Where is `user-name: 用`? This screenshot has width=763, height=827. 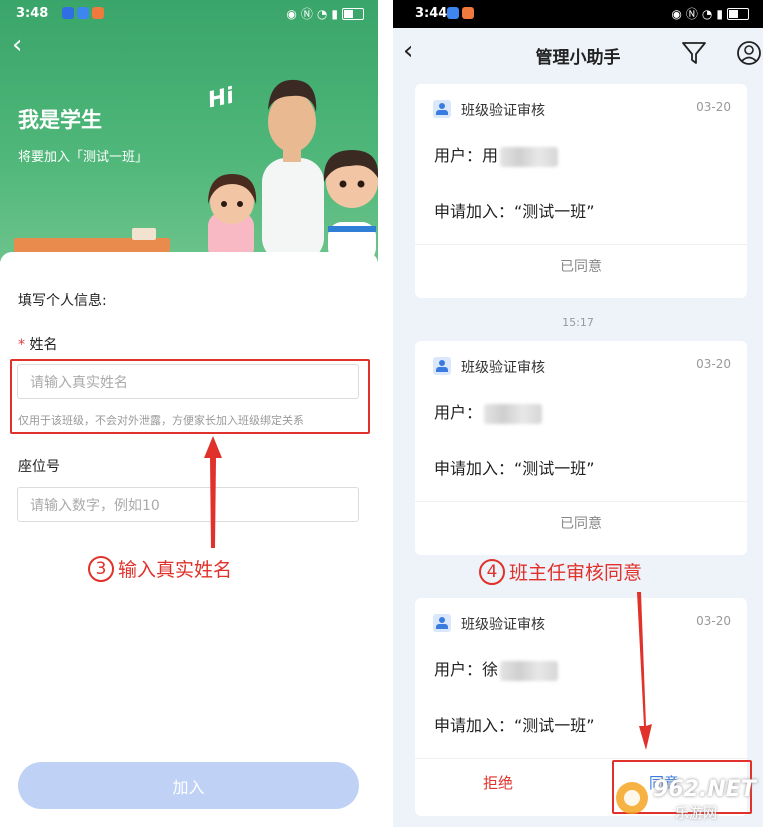
user-name: 用 is located at coordinates (490, 155).